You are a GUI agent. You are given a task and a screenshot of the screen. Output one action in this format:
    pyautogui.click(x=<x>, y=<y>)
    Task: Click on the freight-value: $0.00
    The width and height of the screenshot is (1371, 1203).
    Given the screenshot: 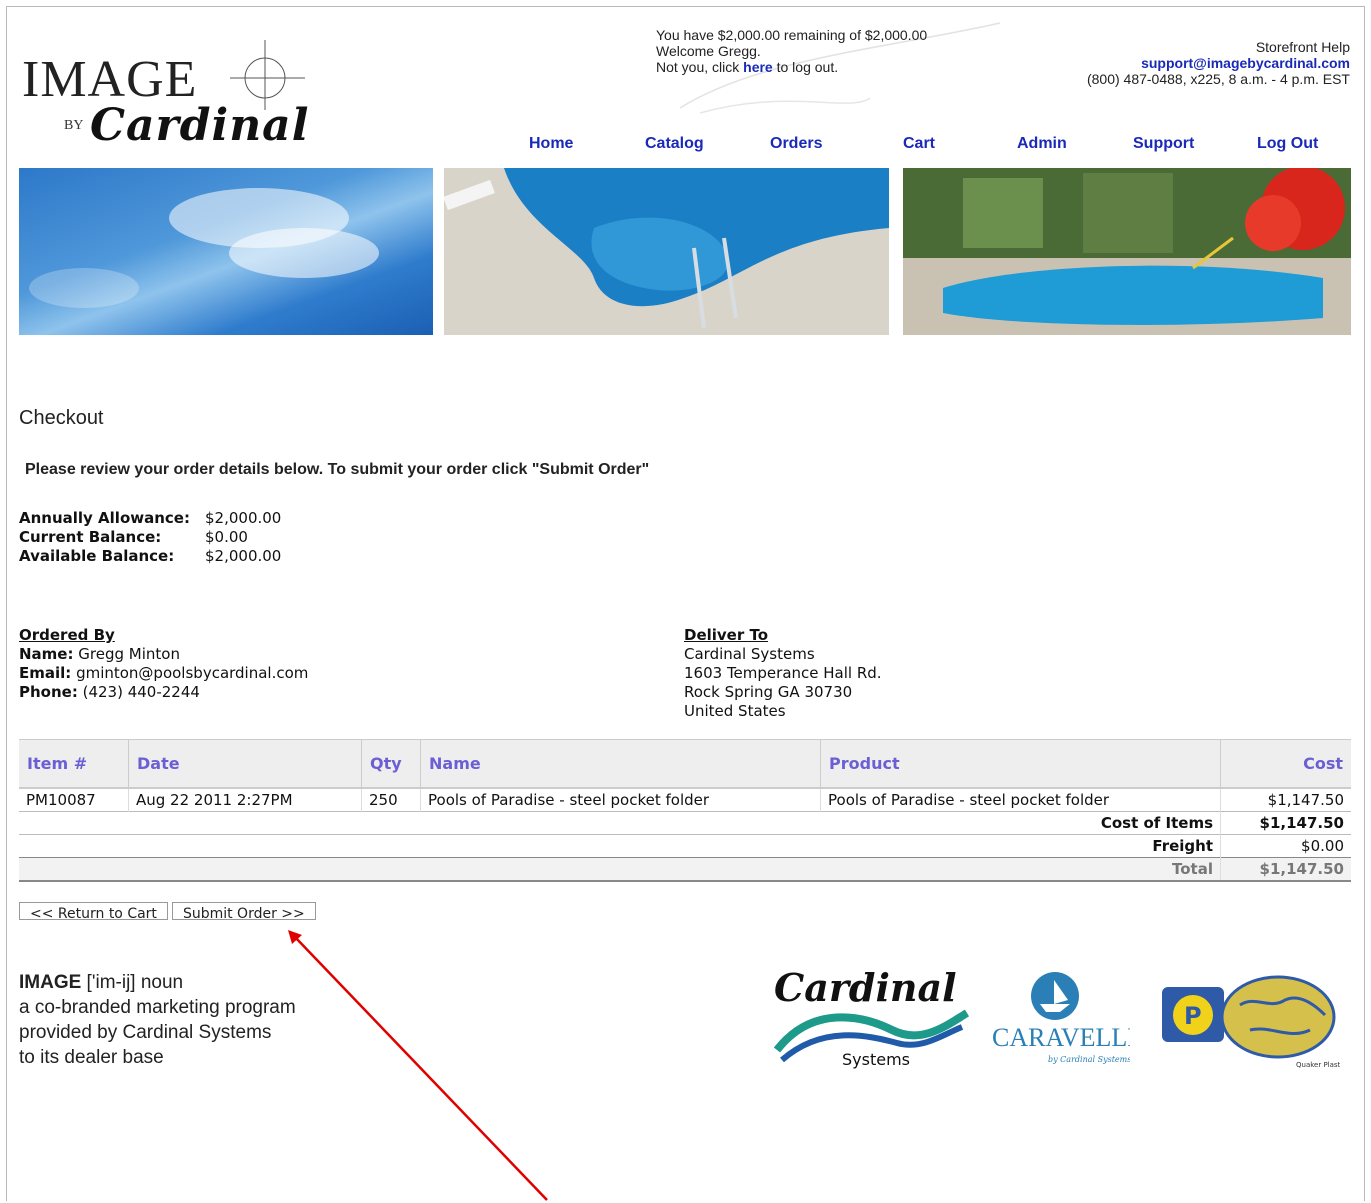 What is the action you would take?
    pyautogui.click(x=1285, y=846)
    